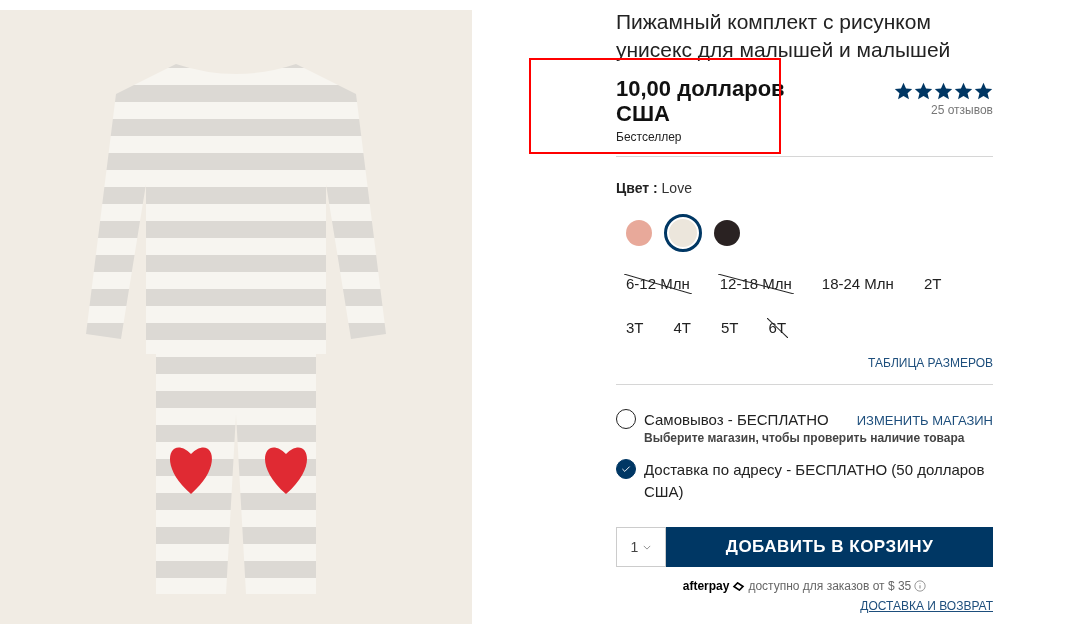 This screenshot has width=1068, height=624. What do you see at coordinates (658, 284) in the screenshot?
I see `size-option: 6-12 Млн` at bounding box center [658, 284].